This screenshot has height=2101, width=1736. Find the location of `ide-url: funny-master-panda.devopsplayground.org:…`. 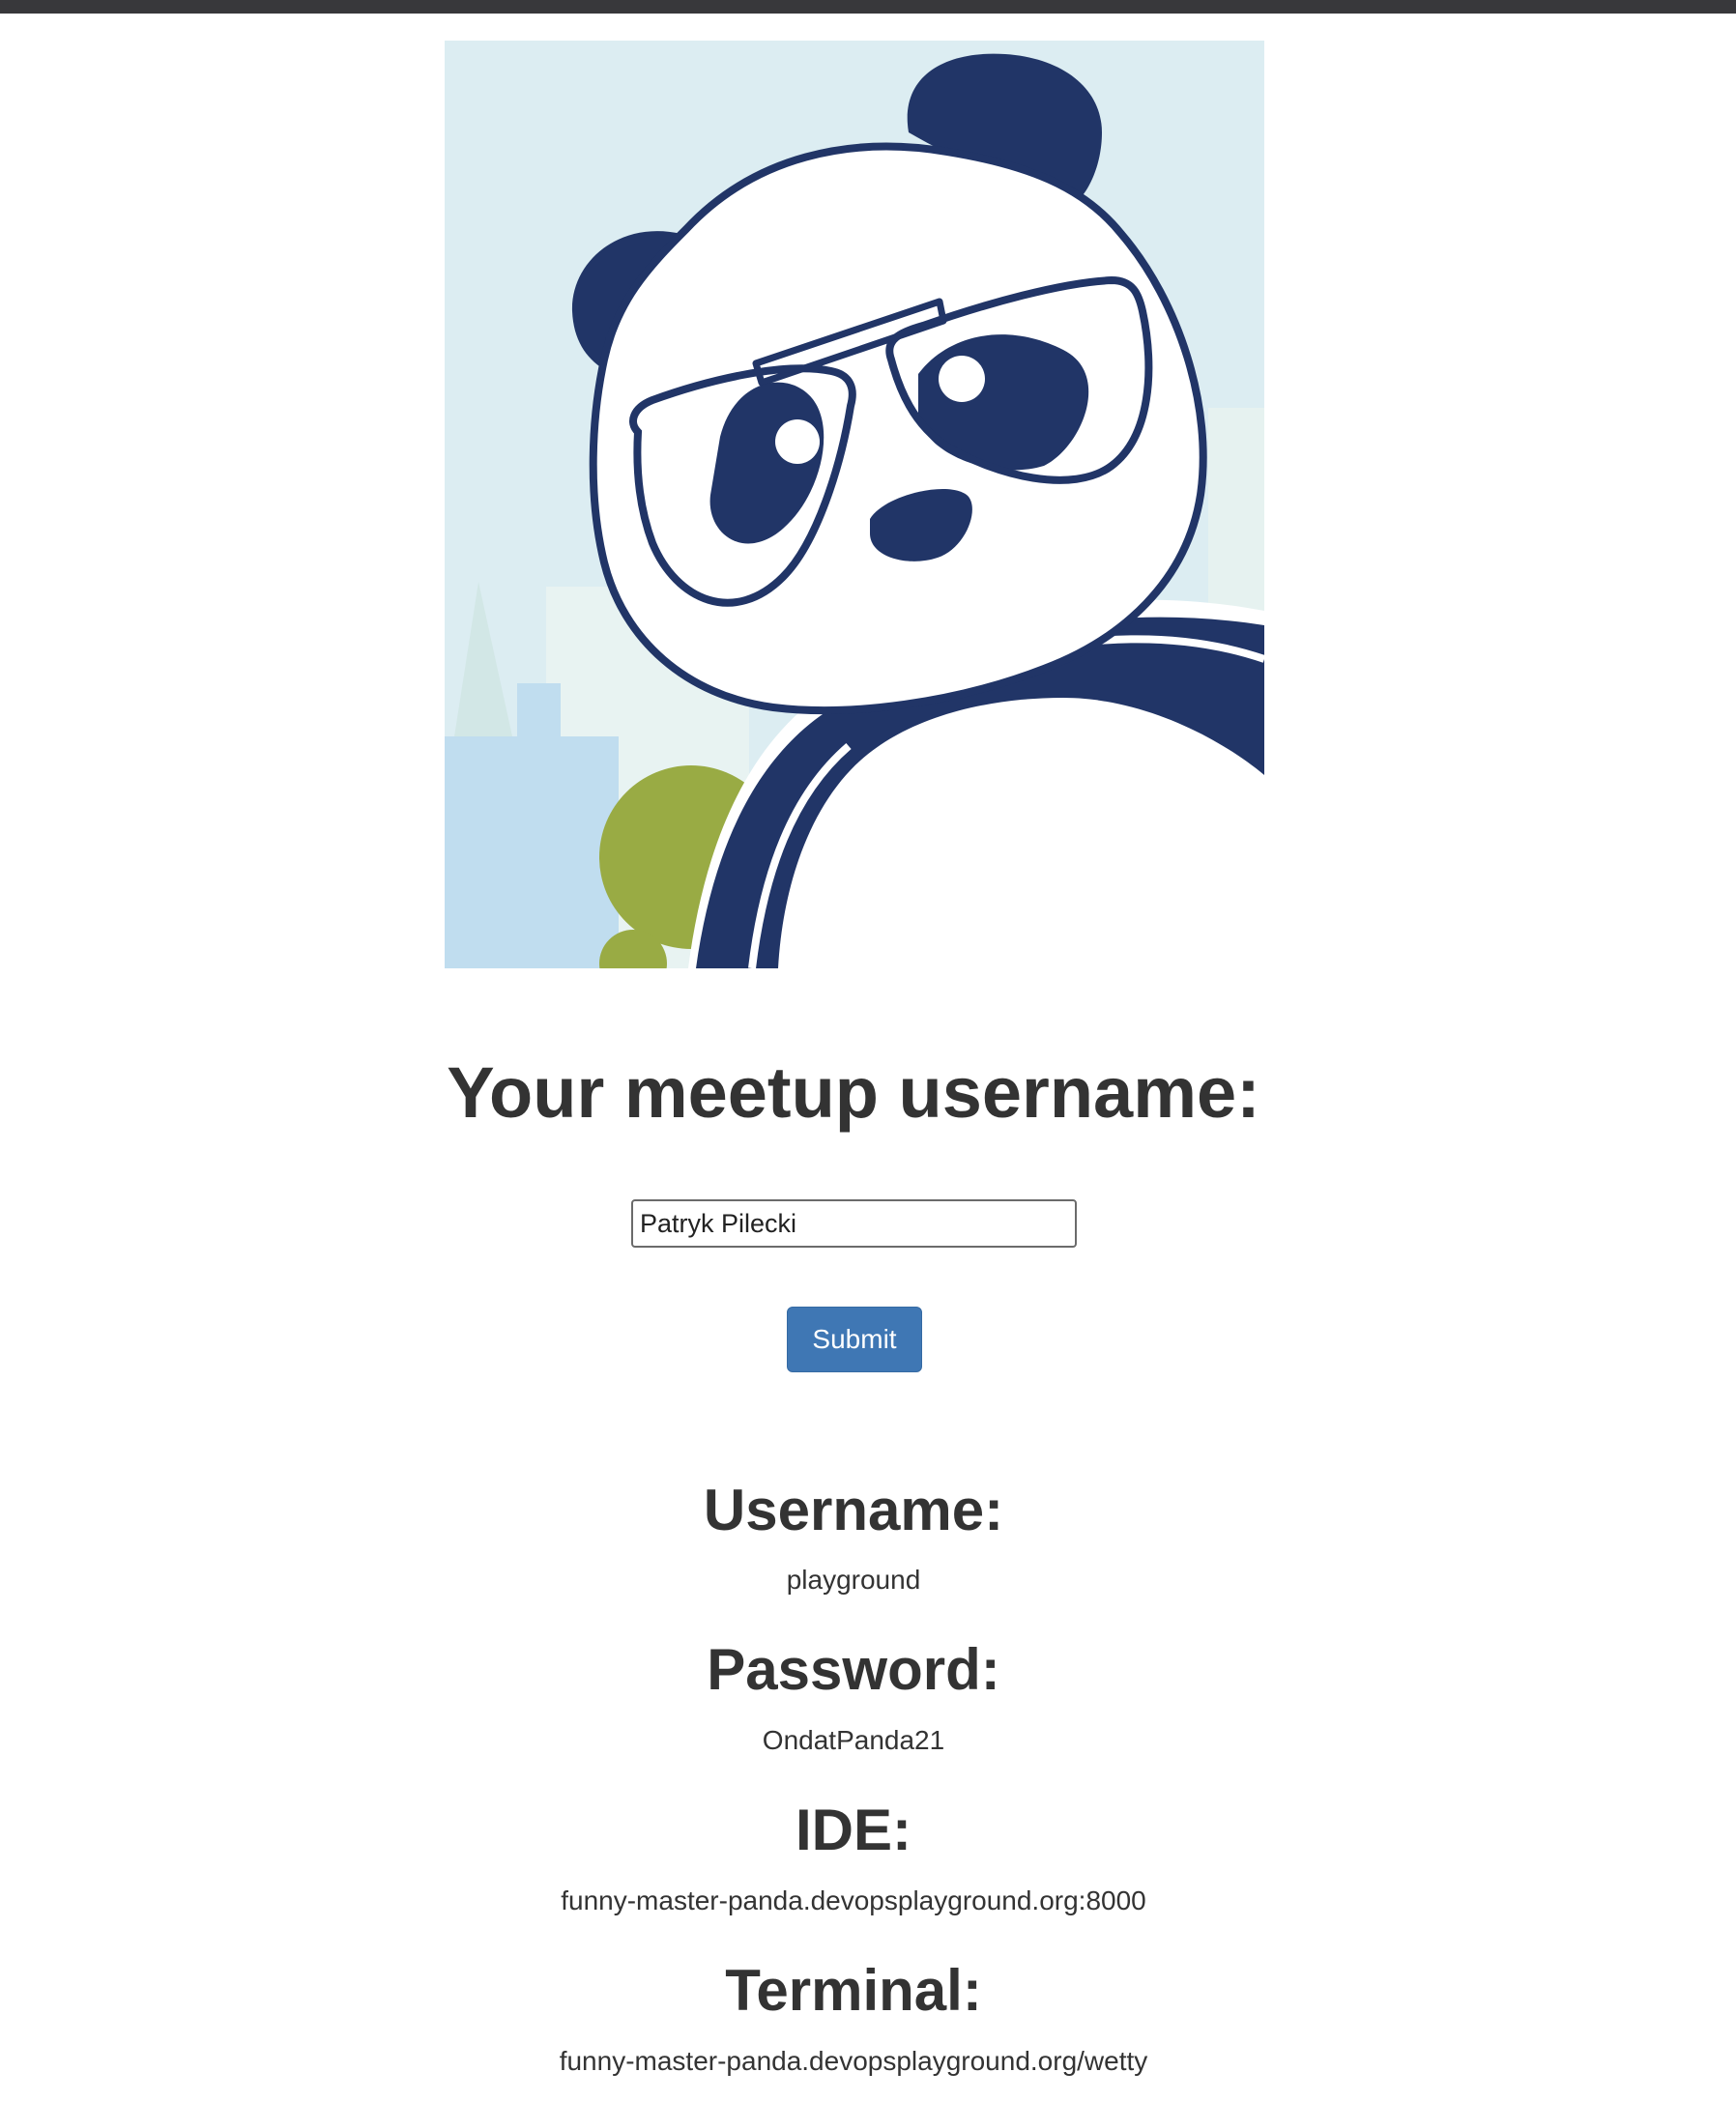

ide-url: funny-master-panda.devopsplayground.org:… is located at coordinates (853, 1900).